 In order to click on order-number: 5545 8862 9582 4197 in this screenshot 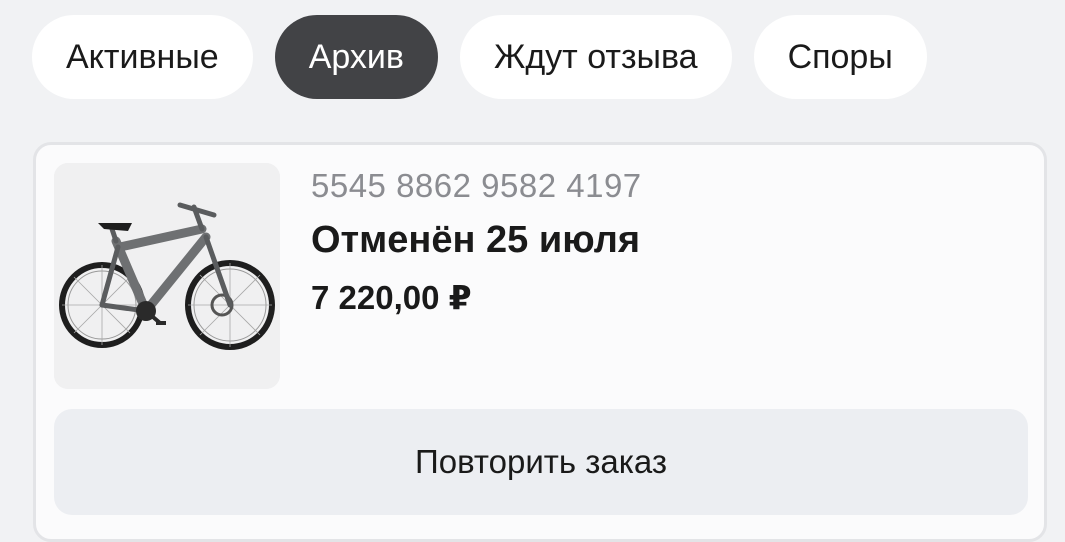, I will do `click(476, 185)`.